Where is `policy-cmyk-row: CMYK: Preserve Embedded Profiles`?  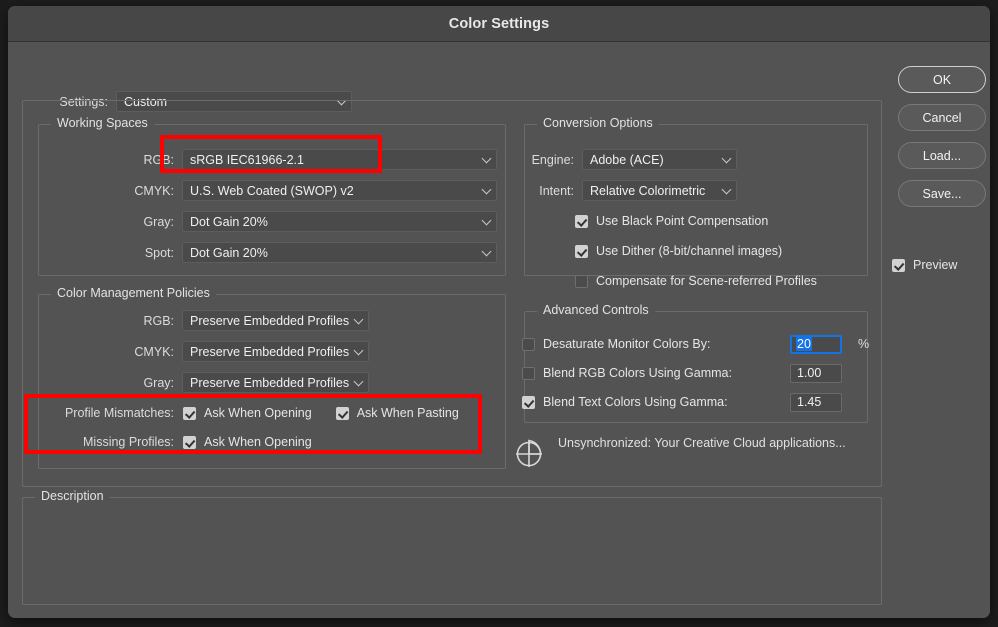 policy-cmyk-row: CMYK: Preserve Embedded Profiles is located at coordinates (241, 351).